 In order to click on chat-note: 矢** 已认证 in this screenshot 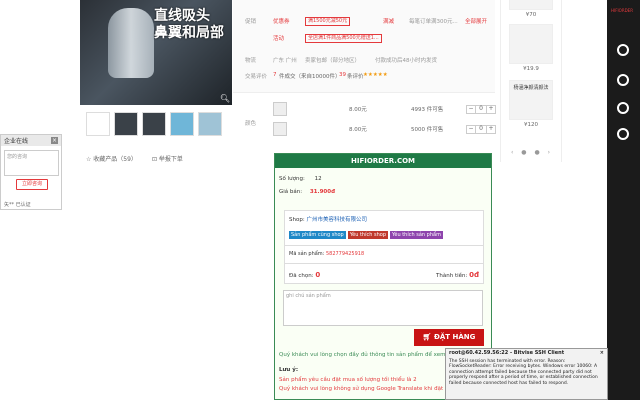, I will do `click(17, 205)`.